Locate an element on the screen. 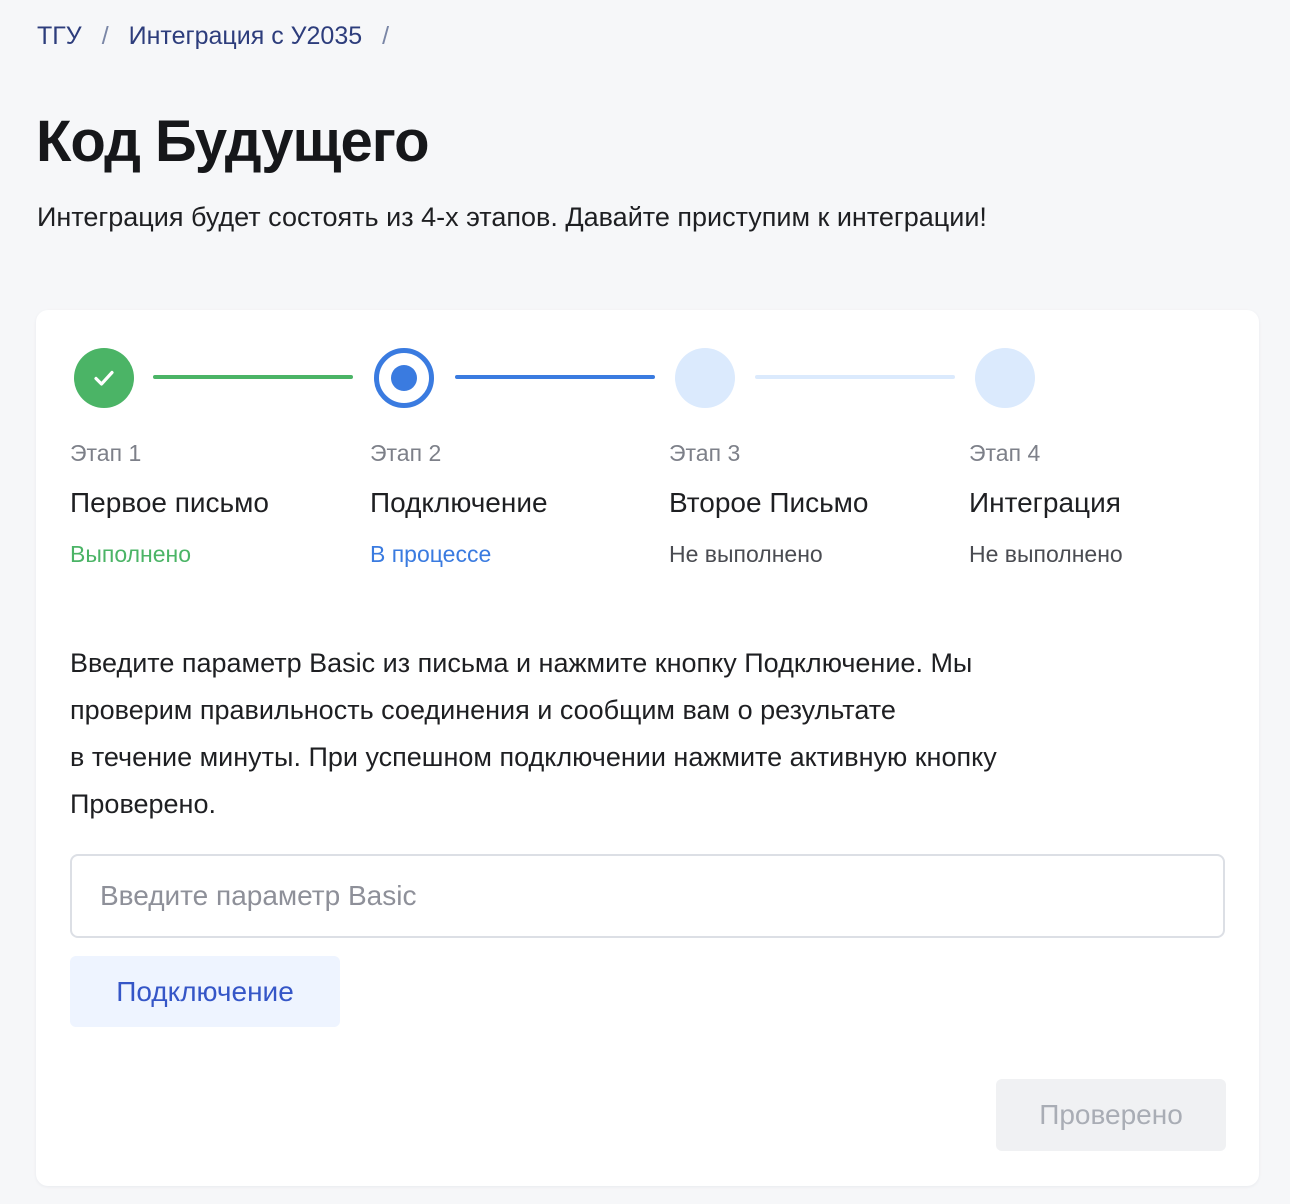 This screenshot has width=1290, height=1204. step-2-indicator is located at coordinates (404, 378).